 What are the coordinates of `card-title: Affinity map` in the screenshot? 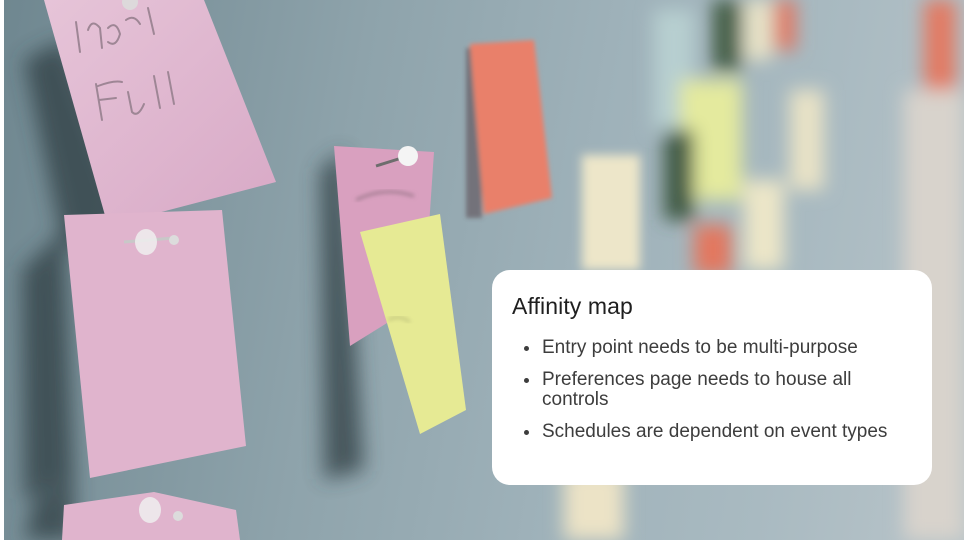 It's located at (572, 306).